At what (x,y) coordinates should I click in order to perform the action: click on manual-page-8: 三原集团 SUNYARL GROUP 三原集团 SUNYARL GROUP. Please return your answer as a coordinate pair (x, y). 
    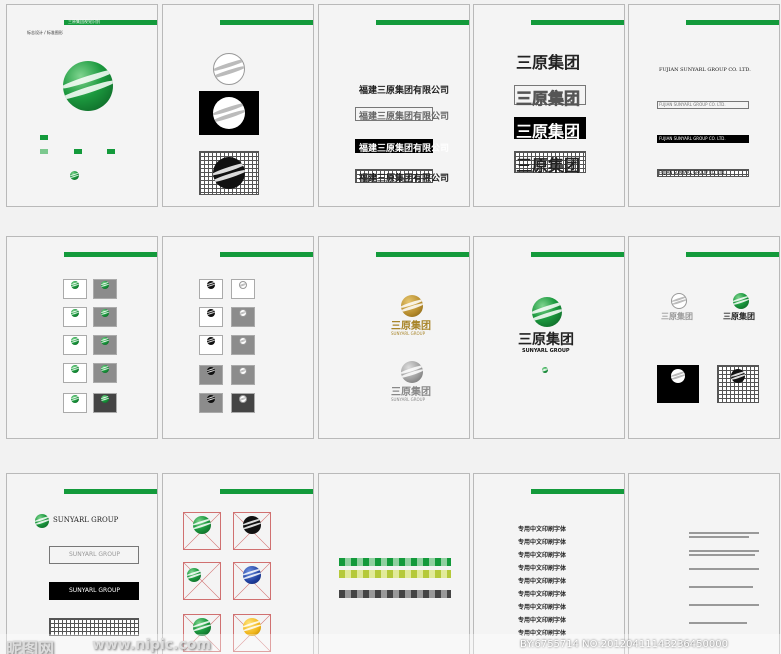
    Looking at the image, I should click on (394, 337).